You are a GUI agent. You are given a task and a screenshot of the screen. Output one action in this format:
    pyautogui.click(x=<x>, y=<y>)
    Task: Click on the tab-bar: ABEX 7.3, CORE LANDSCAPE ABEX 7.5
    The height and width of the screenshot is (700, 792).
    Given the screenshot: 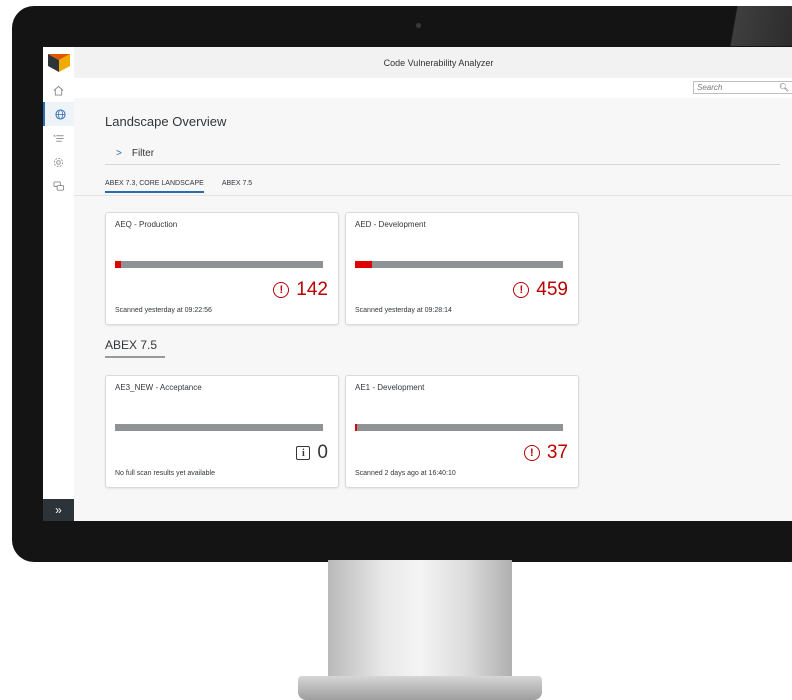 What is the action you would take?
    pyautogui.click(x=178, y=186)
    